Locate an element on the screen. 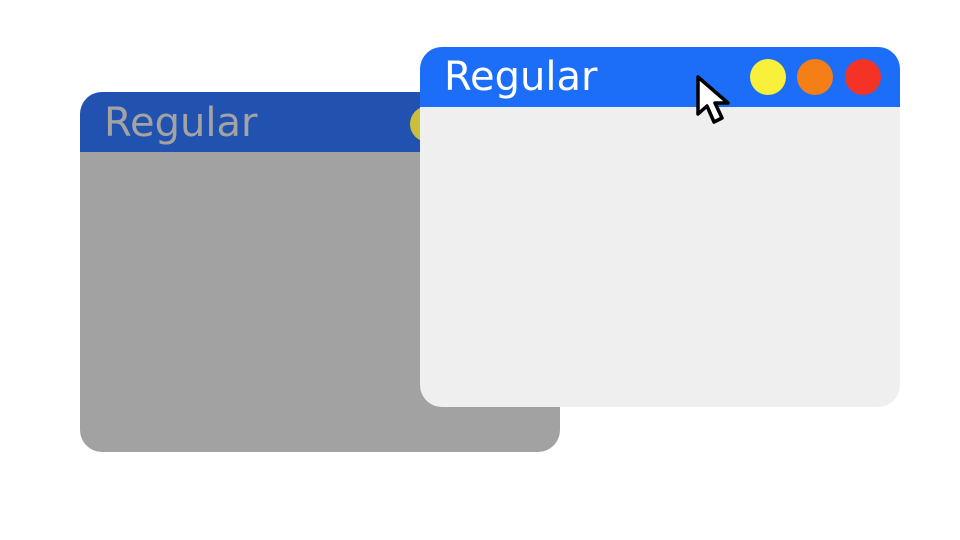 This screenshot has width=960, height=540. orange-control-dot-icon is located at coordinates (815, 77).